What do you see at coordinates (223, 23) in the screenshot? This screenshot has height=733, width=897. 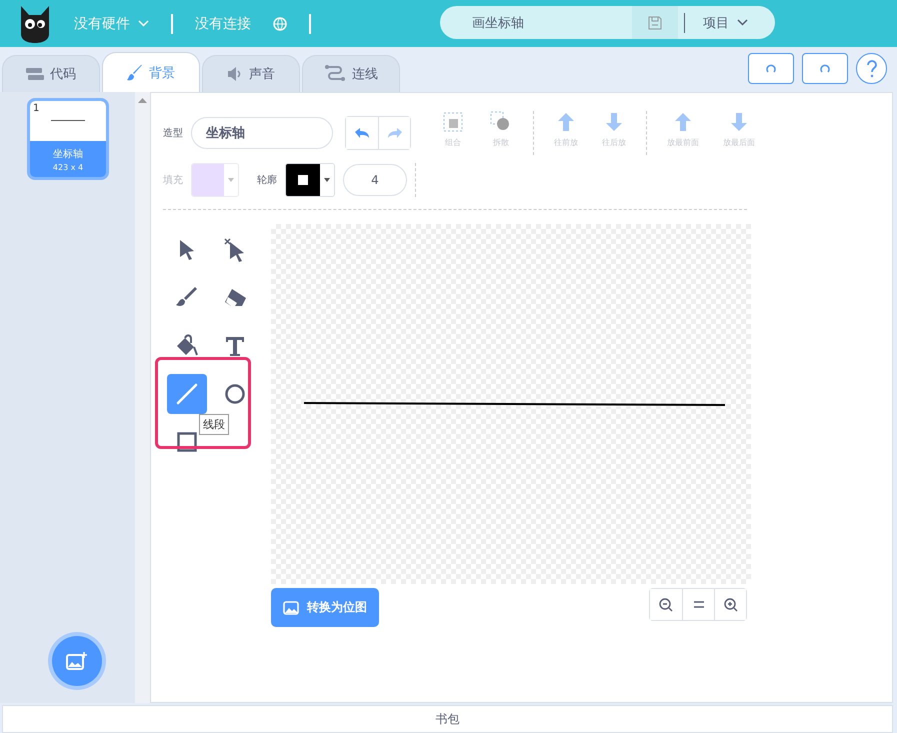 I see `connection-menu: 没有连接` at bounding box center [223, 23].